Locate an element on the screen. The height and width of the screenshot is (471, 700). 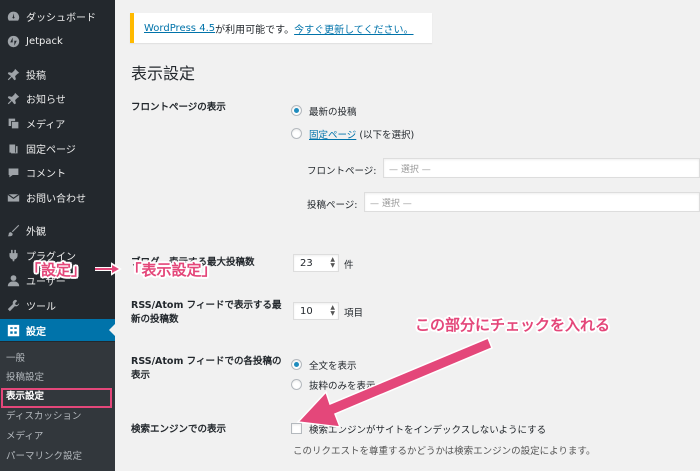
page-icon is located at coordinates (13, 148).